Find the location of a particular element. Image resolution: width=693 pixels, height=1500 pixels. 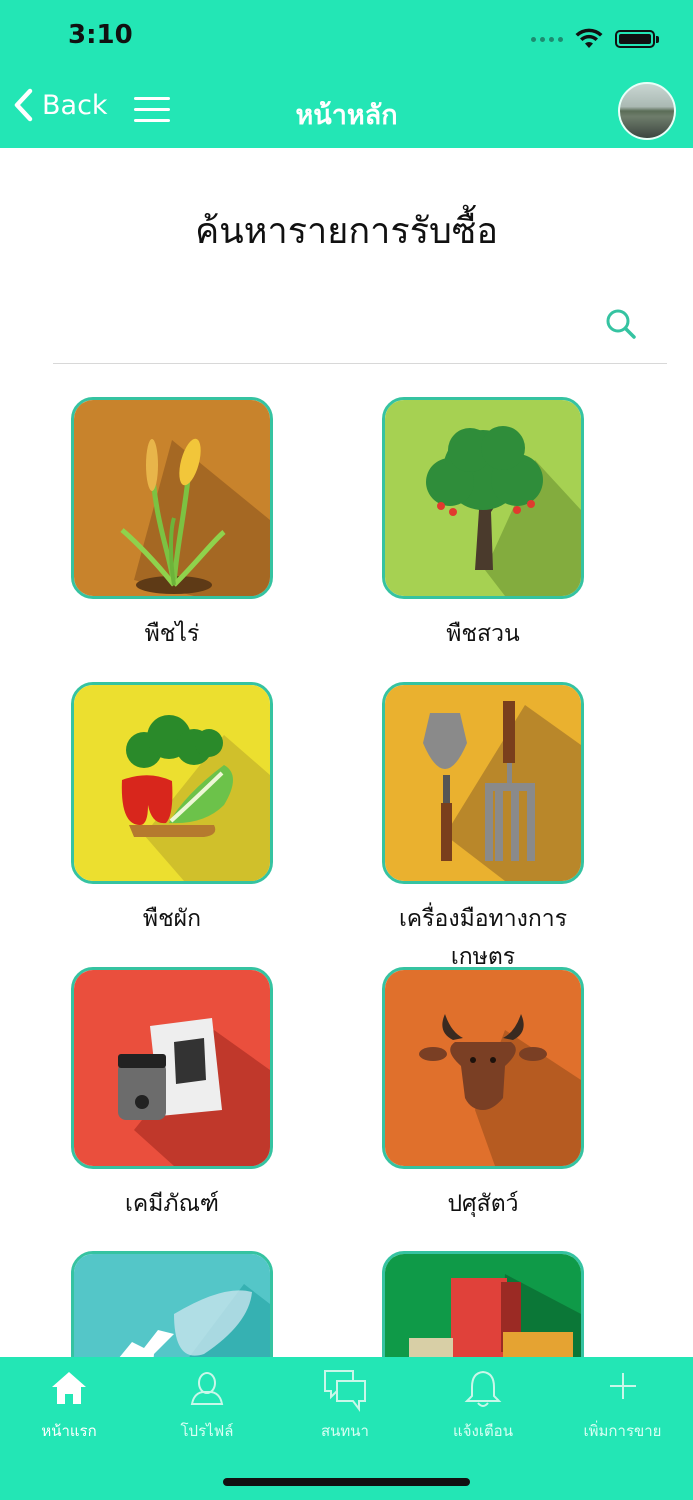

vegetables-icon is located at coordinates (172, 783).